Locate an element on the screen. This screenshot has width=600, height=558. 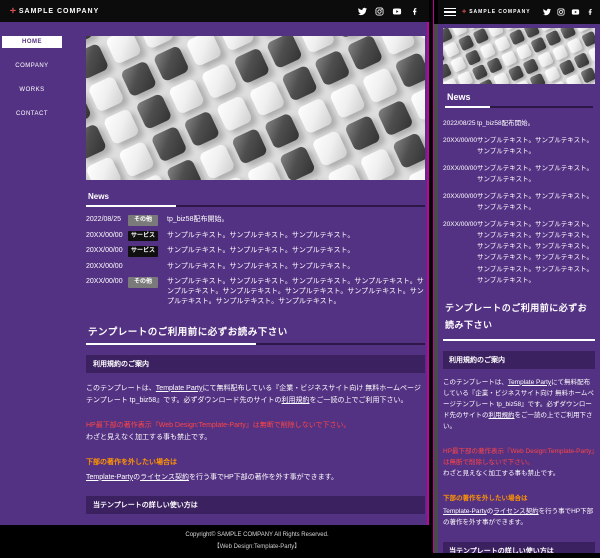
sidebar-item-contact: CONTACT is located at coordinates (32, 114).